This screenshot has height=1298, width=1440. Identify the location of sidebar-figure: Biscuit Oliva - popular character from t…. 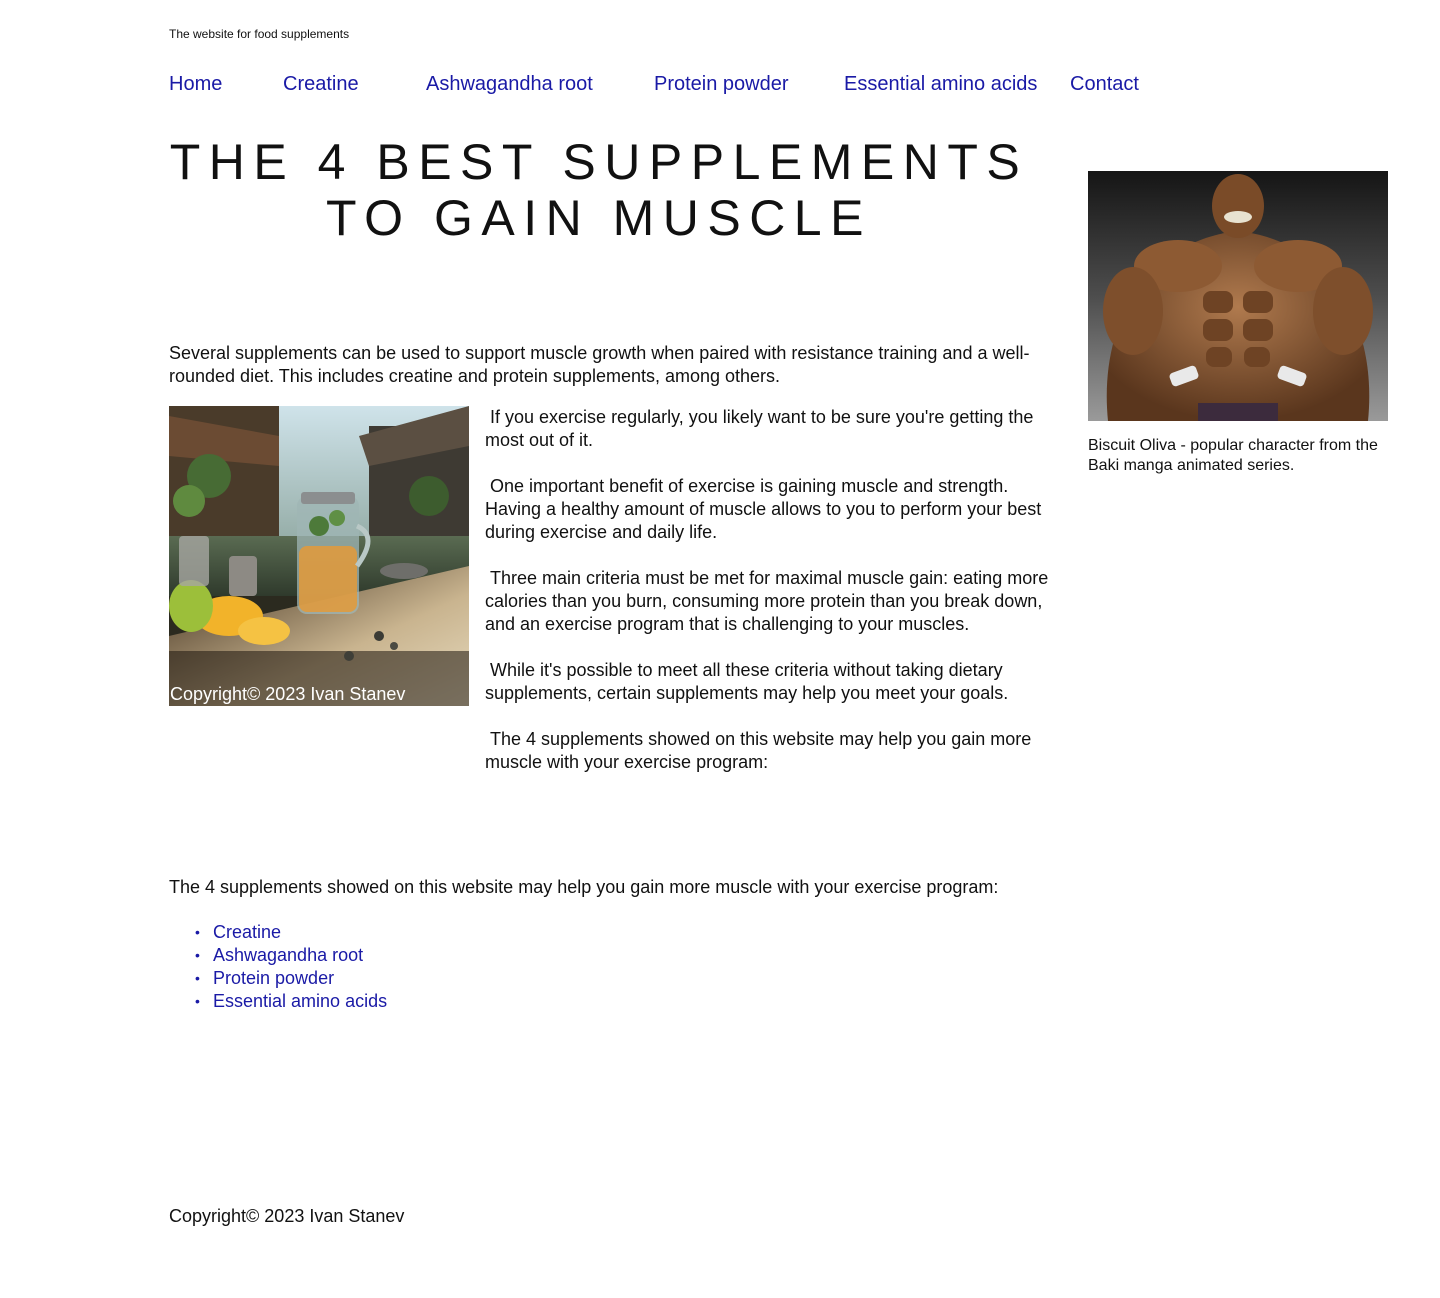
(1238, 323).